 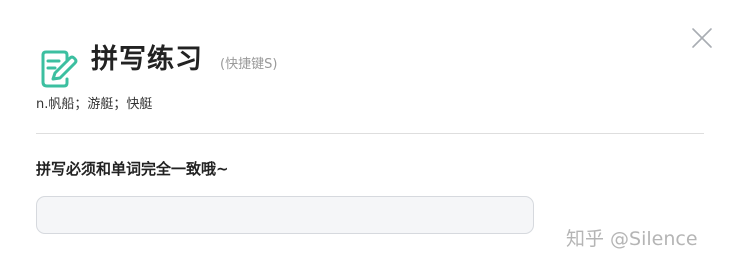 I want to click on watermark: 知乎 @Silence, so click(x=632, y=239).